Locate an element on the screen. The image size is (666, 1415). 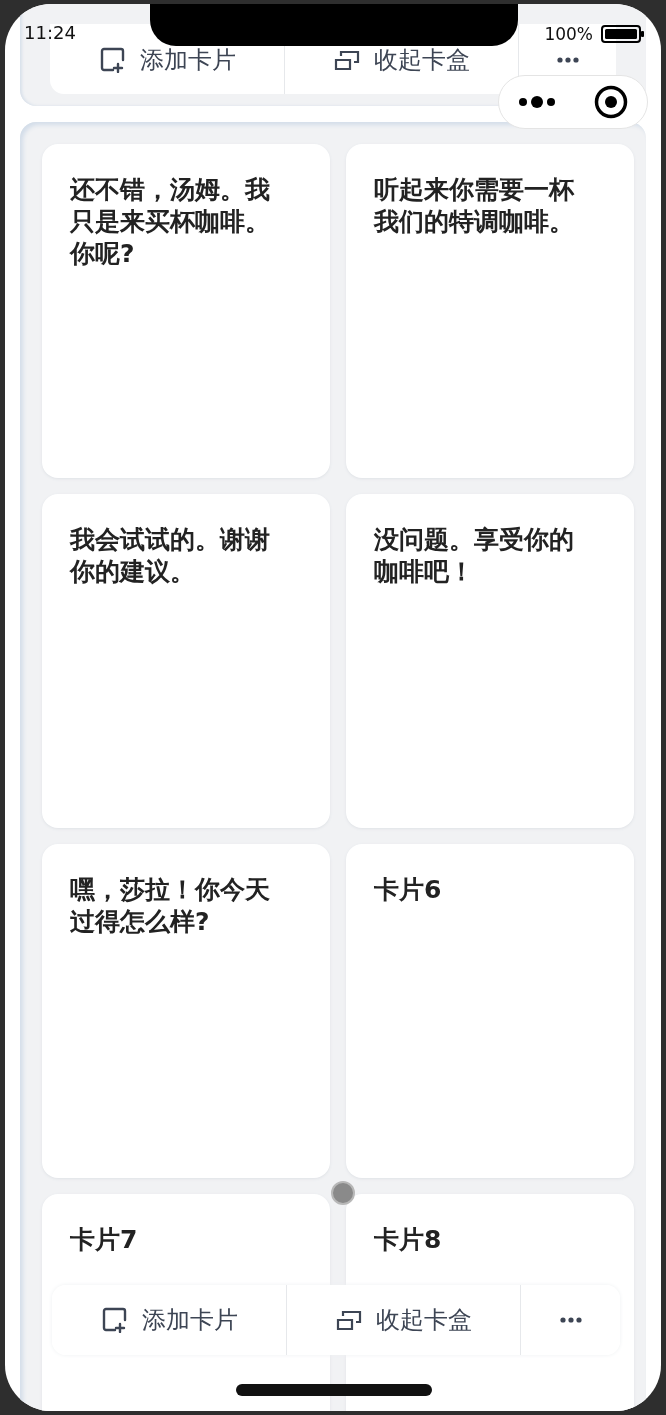
card-text: 我会试试的。谢谢你的建议。 is located at coordinates (170, 556).